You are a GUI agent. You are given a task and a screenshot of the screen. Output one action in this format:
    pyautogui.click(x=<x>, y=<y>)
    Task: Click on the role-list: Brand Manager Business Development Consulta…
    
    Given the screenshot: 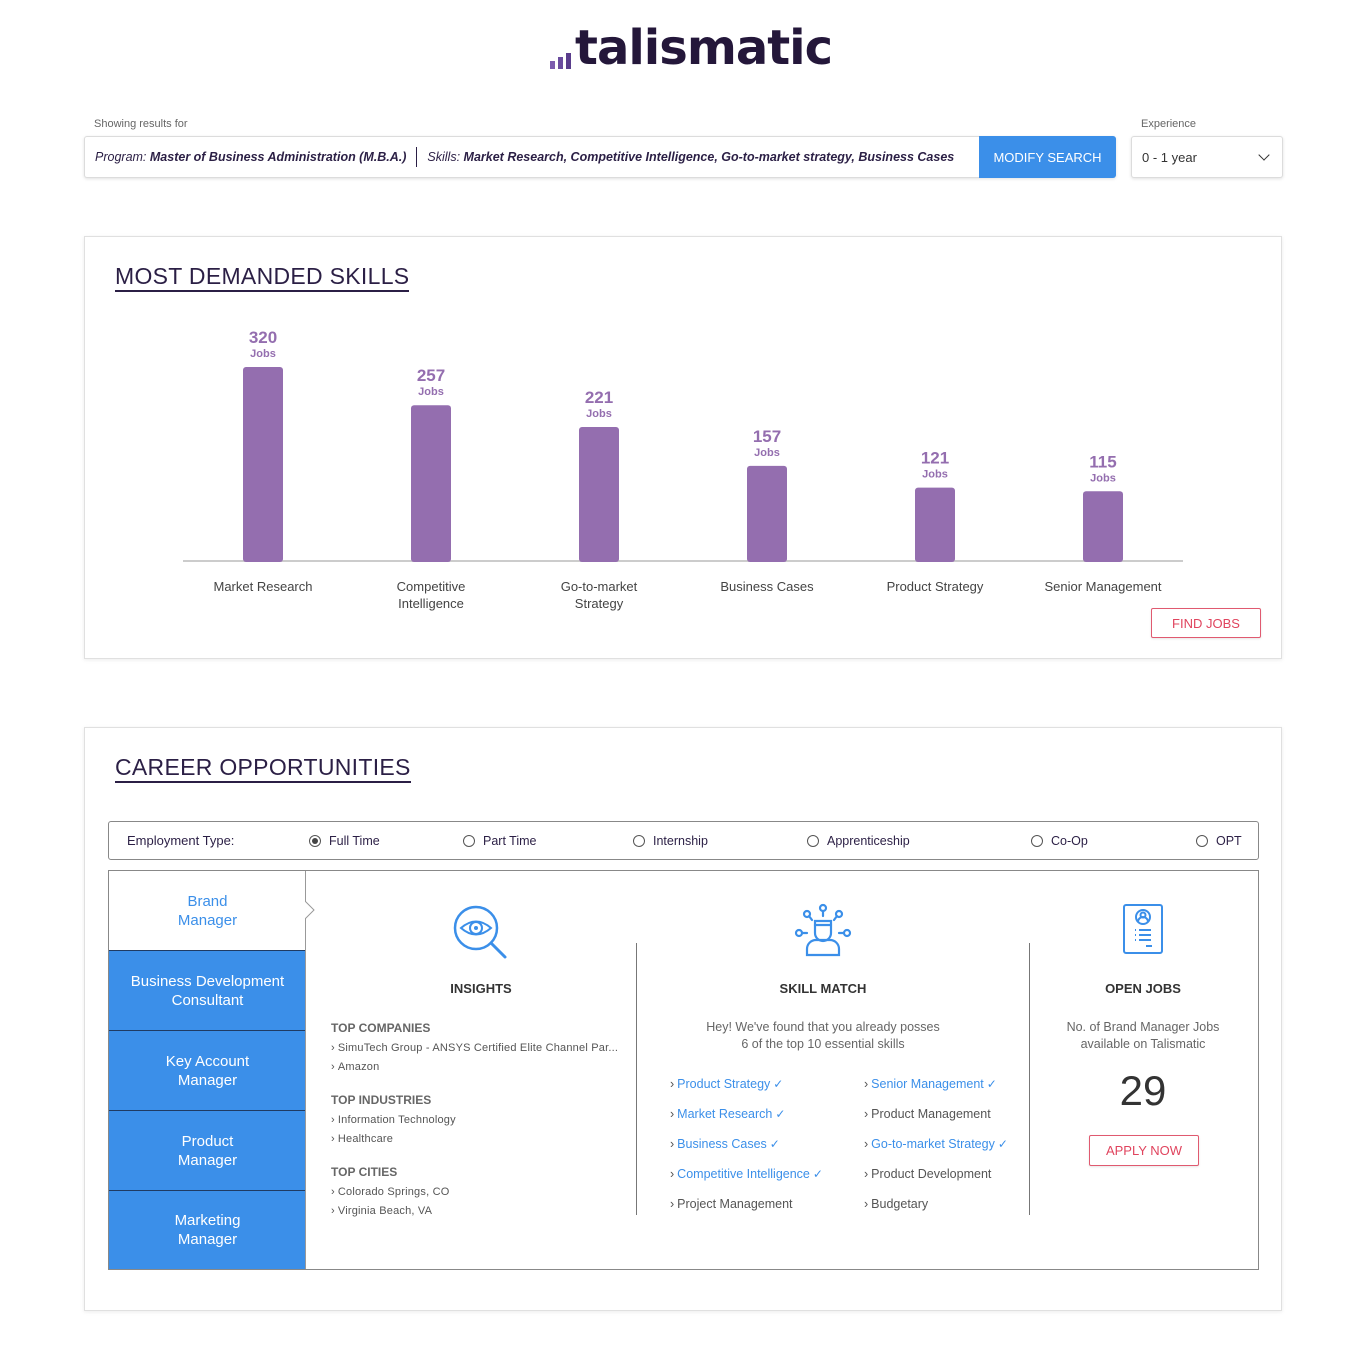 What is the action you would take?
    pyautogui.click(x=207, y=1070)
    